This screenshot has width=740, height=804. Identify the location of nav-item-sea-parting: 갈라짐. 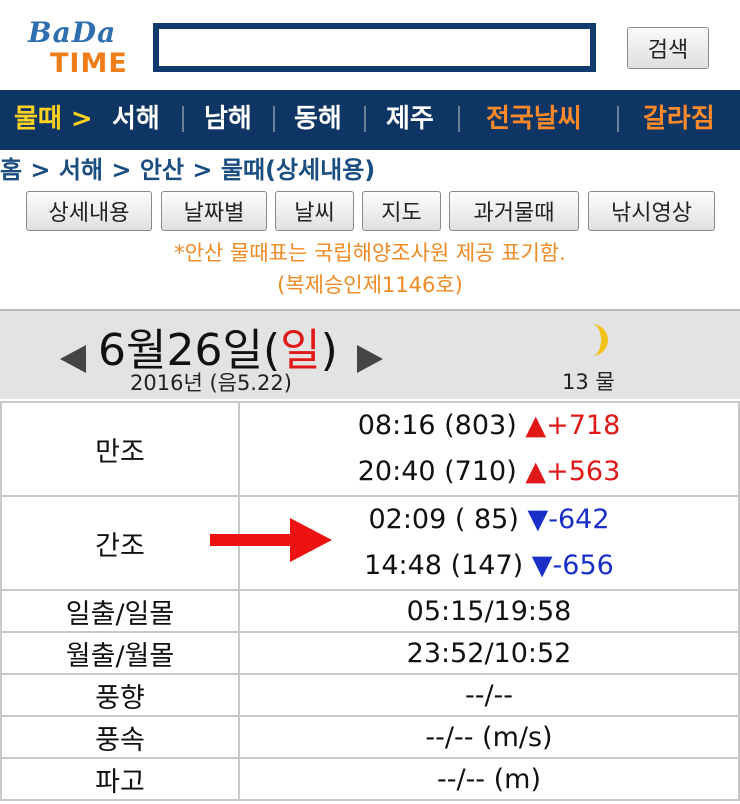
(679, 119).